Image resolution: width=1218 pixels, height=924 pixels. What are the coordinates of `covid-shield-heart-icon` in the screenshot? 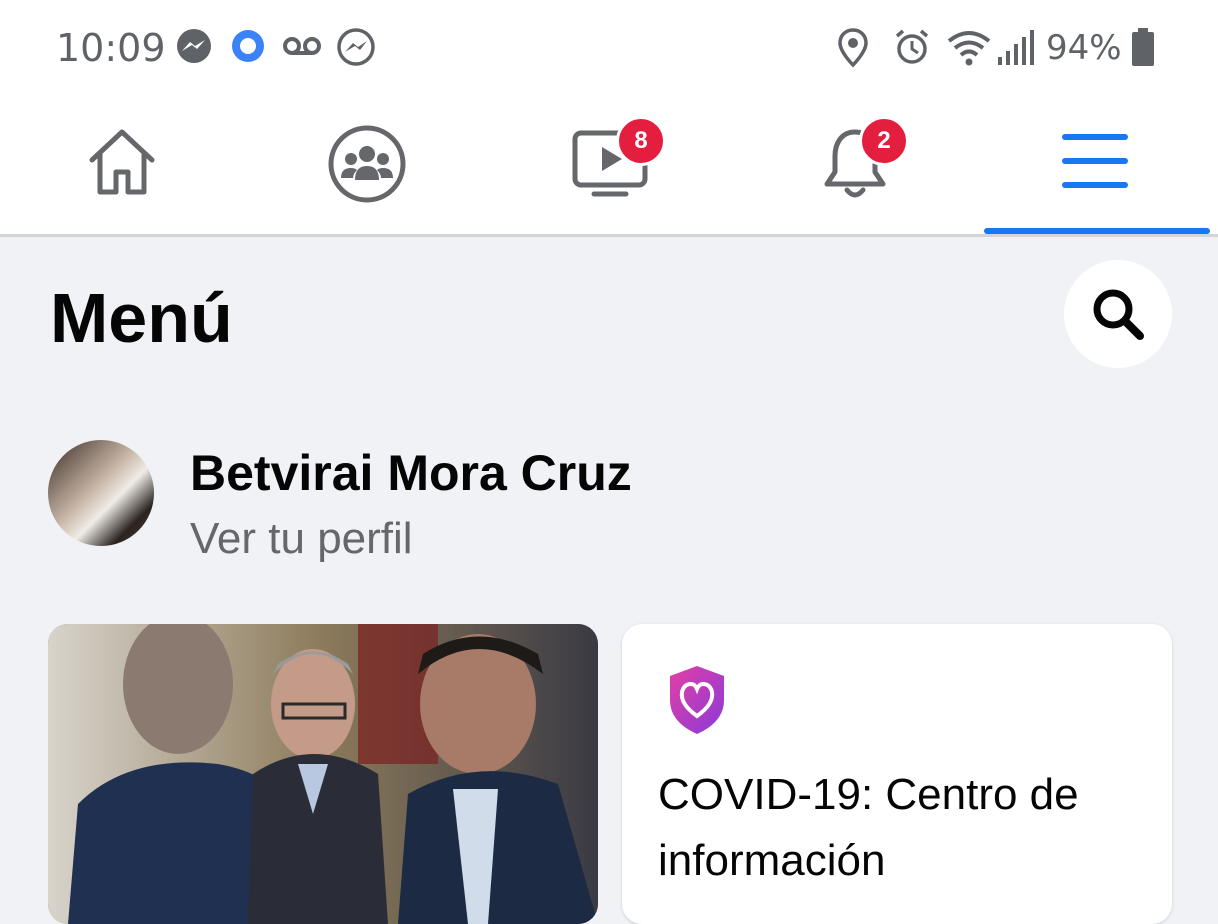 It's located at (697, 700).